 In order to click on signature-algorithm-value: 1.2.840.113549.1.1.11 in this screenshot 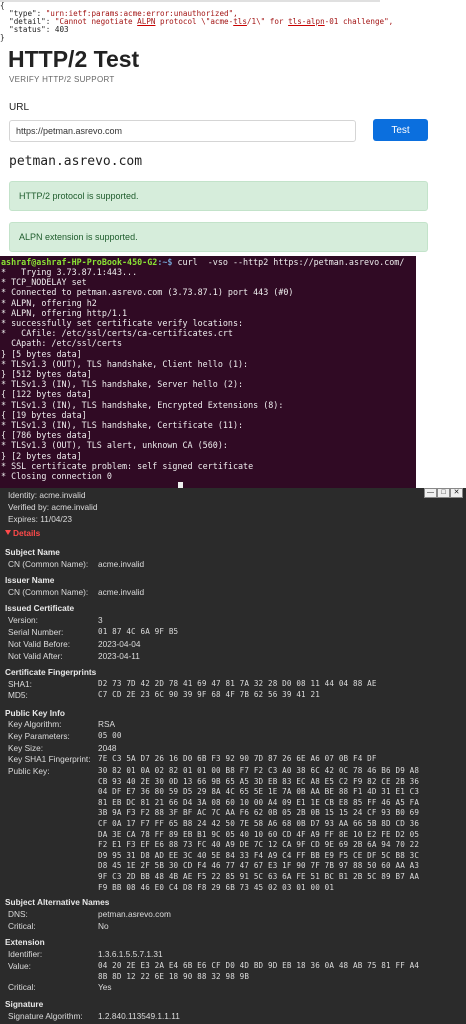, I will do `click(139, 1016)`.